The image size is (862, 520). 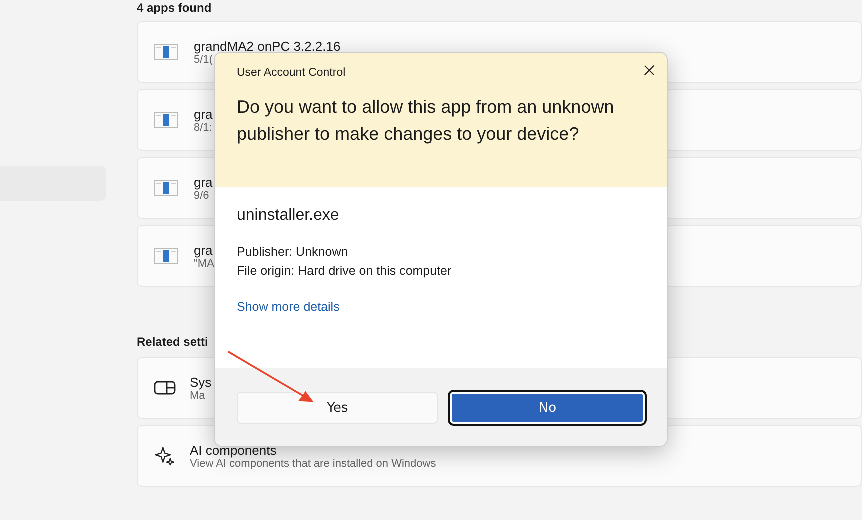 I want to click on detail-line: Publisher: Unknown, so click(x=293, y=252).